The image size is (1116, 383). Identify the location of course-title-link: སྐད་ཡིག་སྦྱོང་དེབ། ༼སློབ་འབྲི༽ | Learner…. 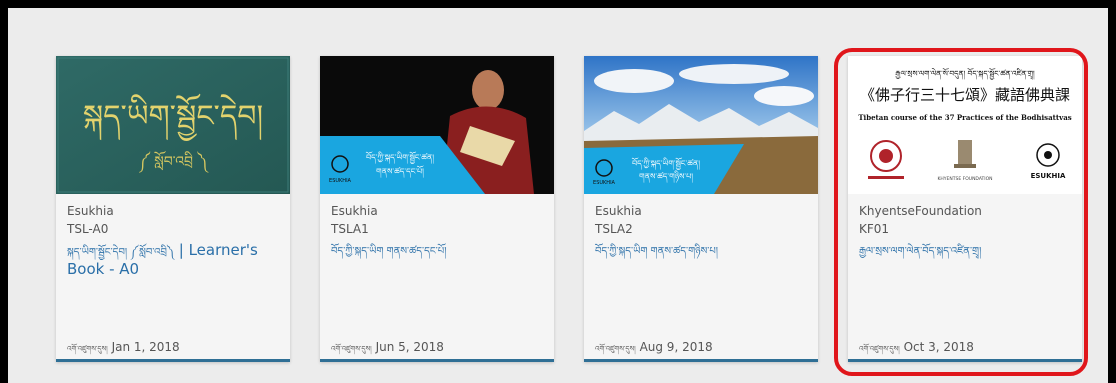
(174, 260).